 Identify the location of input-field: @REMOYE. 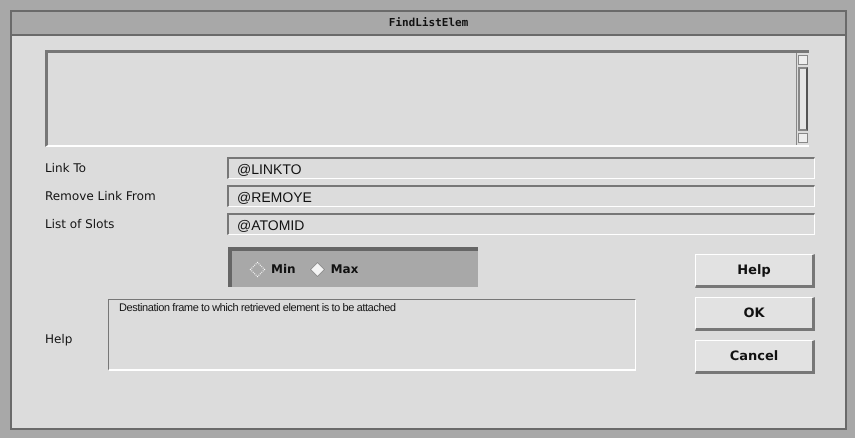
(521, 196).